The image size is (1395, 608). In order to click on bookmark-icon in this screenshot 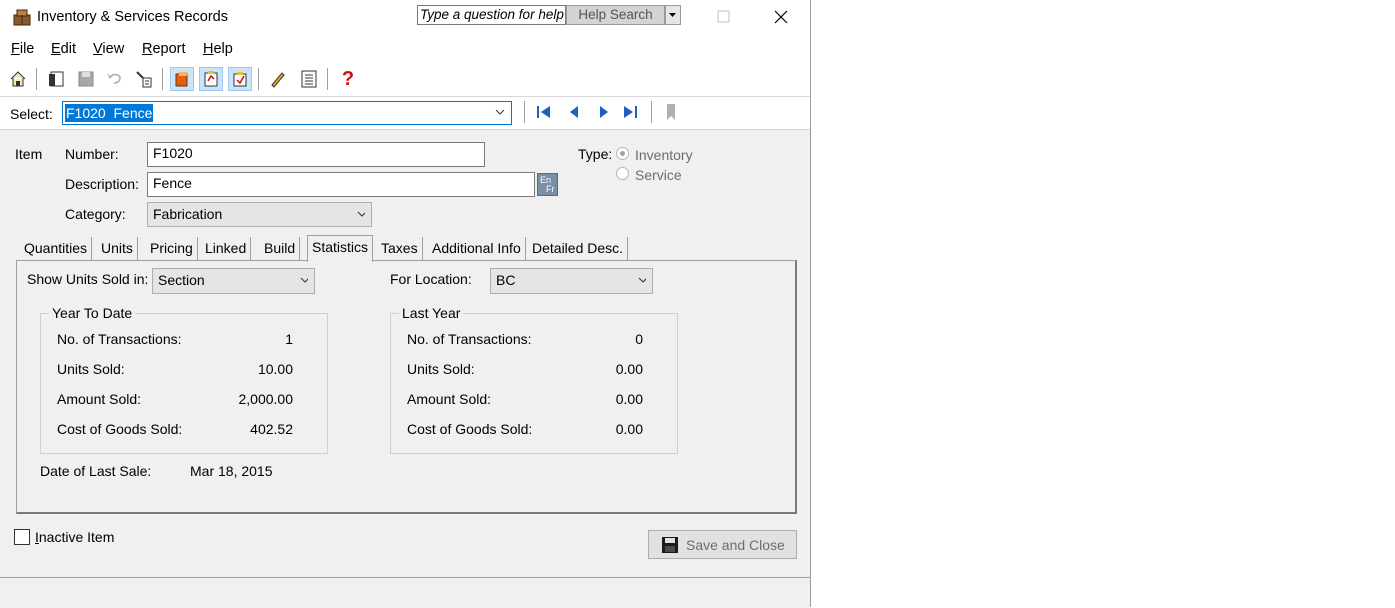, I will do `click(671, 112)`.